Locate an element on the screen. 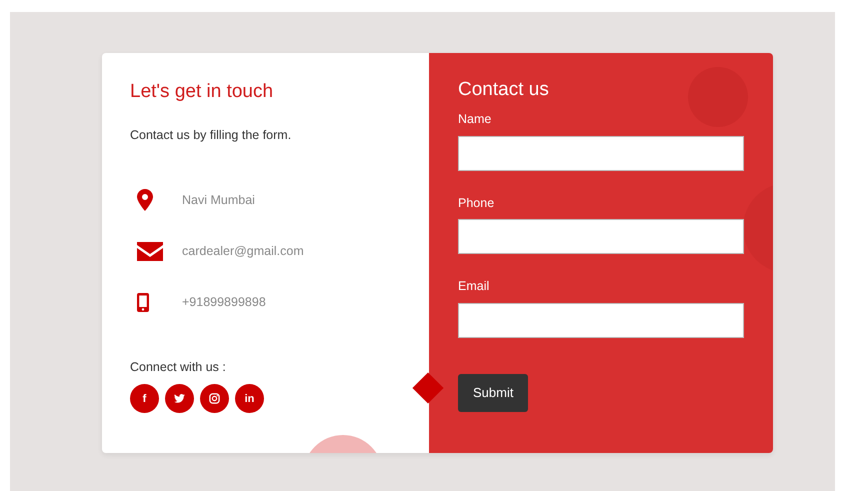 This screenshot has height=491, width=845. twitter-button is located at coordinates (179, 399).